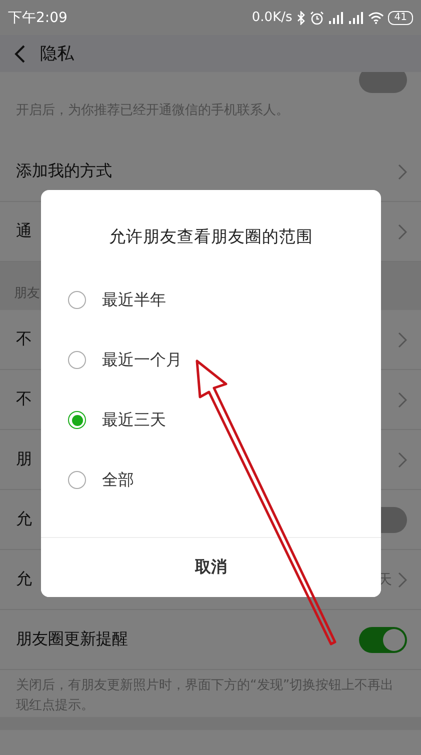  I want to click on wifi-icon, so click(376, 17).